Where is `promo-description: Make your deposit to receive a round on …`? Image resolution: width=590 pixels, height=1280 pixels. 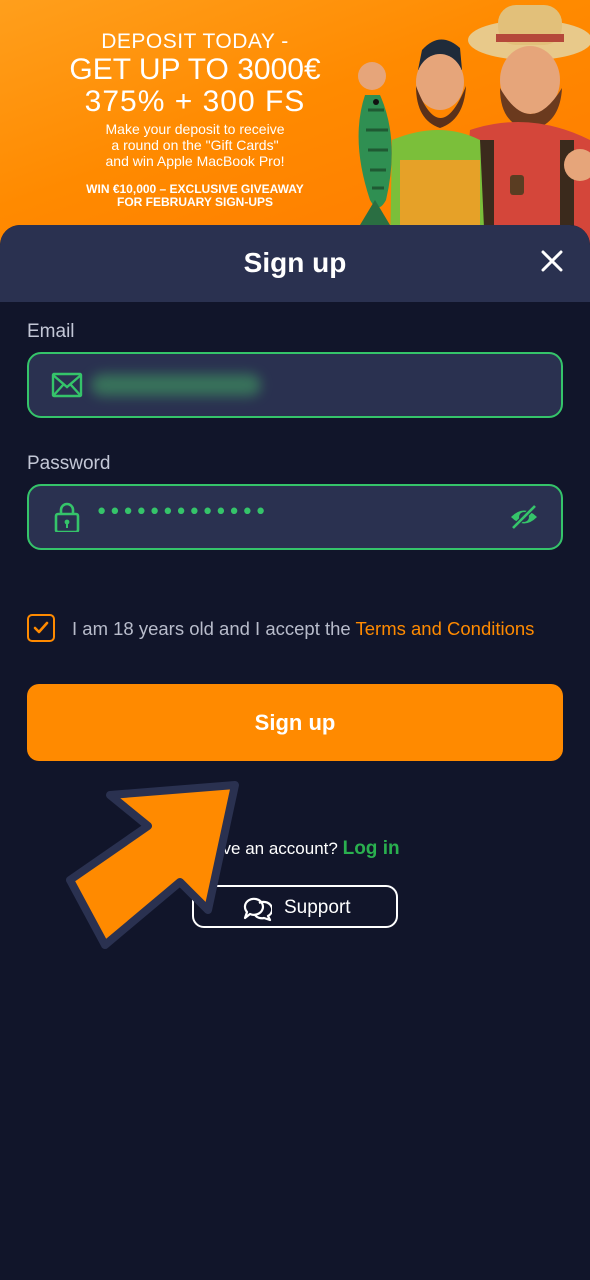 promo-description: Make your deposit to receive a round on … is located at coordinates (195, 145).